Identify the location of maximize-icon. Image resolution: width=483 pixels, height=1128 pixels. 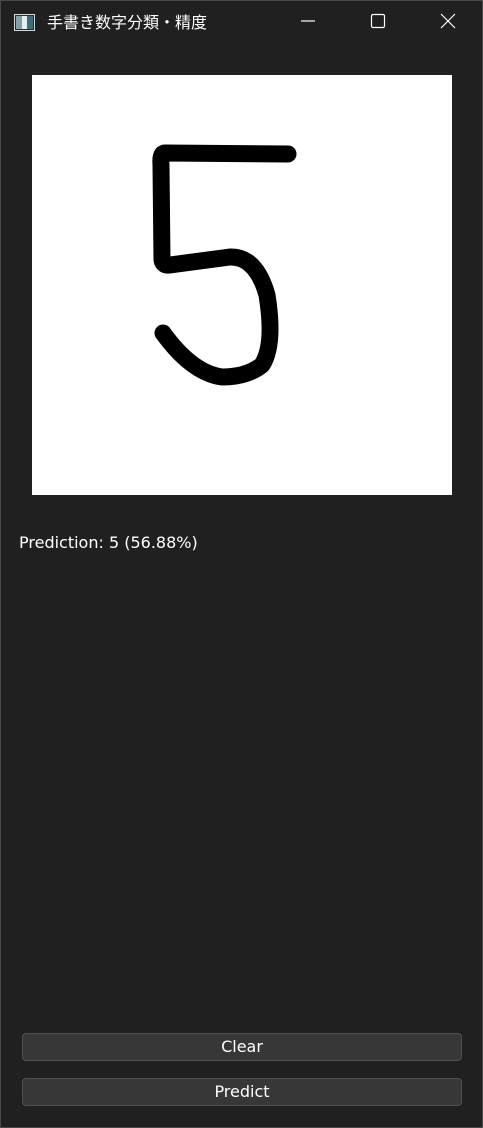
(378, 23).